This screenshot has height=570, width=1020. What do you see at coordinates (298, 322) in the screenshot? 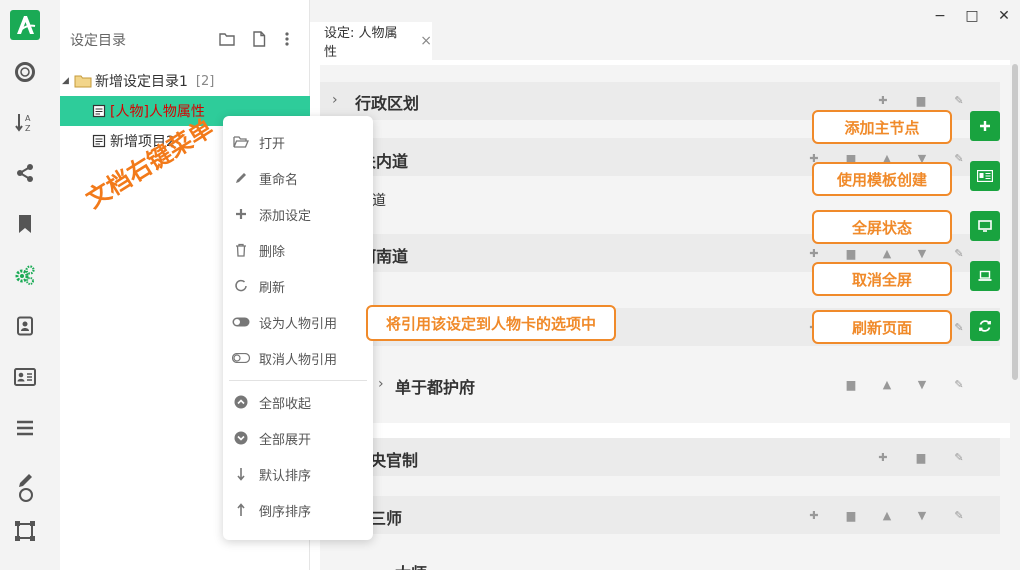
I see `menu-item-set-reference: 设为人物引用` at bounding box center [298, 322].